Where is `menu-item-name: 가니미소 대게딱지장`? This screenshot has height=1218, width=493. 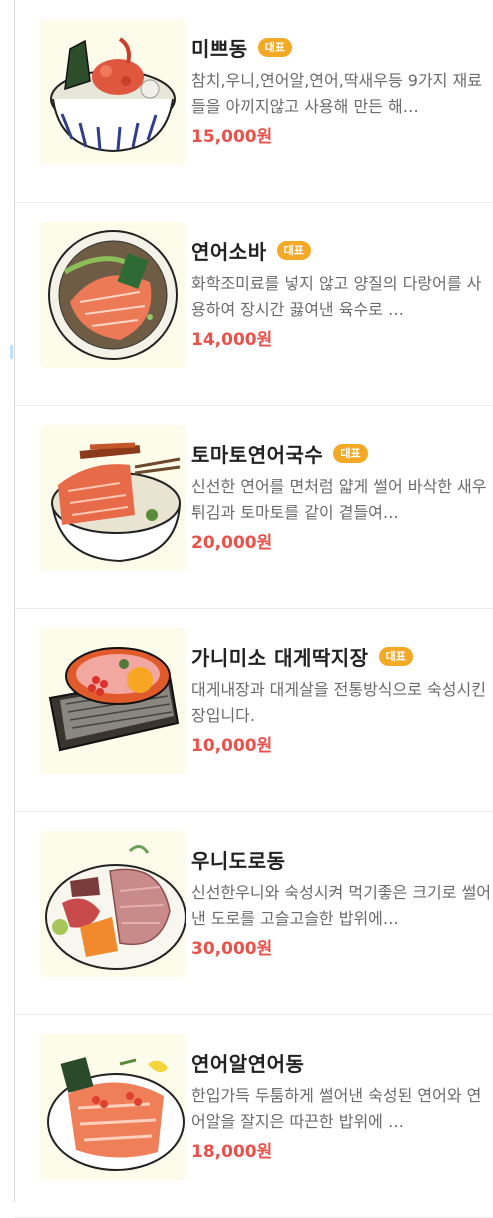 menu-item-name: 가니미소 대게딱지장 is located at coordinates (280, 657).